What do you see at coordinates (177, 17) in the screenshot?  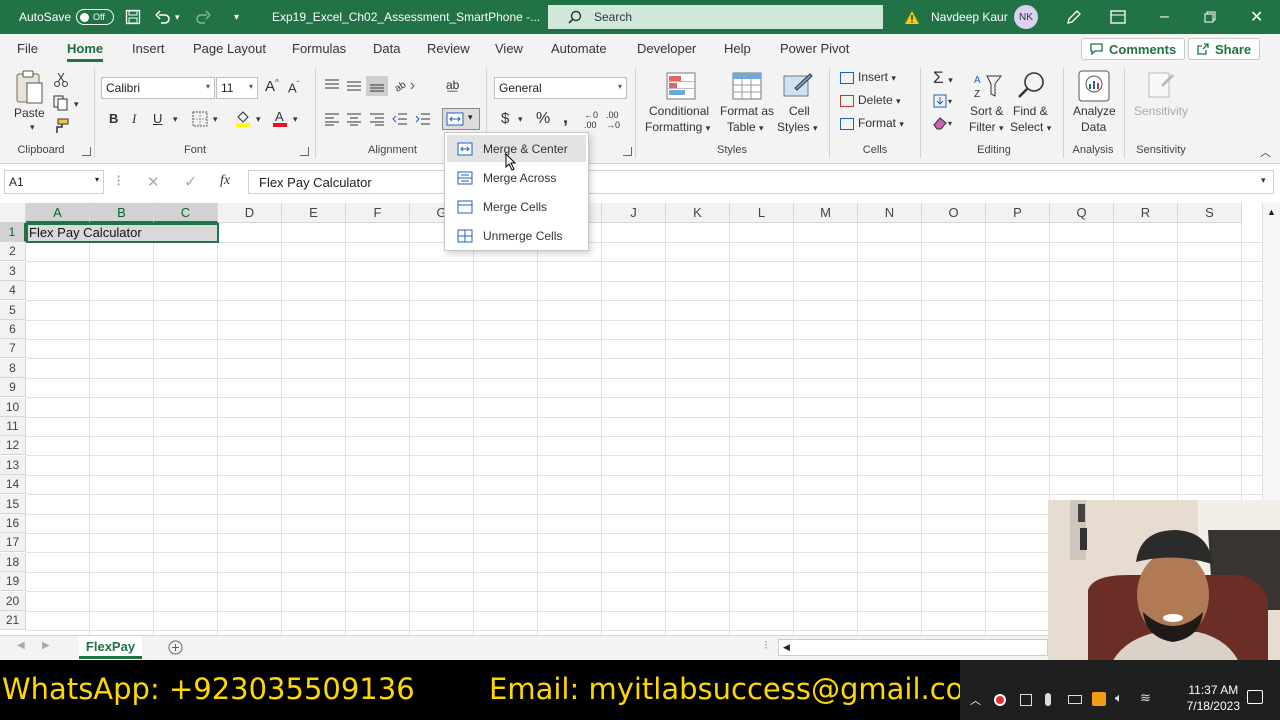 I see `undo-dropdown-icon: ▾` at bounding box center [177, 17].